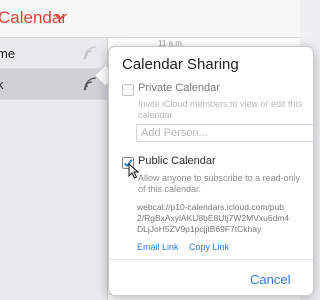  Describe the element at coordinates (150, 19) in the screenshot. I see `toolbar: Calendar` at that location.